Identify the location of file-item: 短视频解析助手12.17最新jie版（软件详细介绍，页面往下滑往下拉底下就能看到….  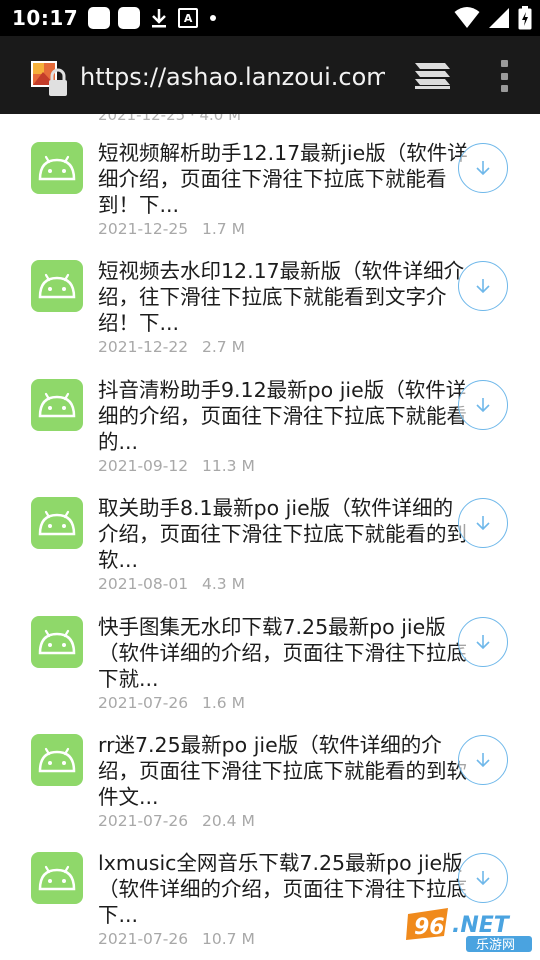
(270, 176).